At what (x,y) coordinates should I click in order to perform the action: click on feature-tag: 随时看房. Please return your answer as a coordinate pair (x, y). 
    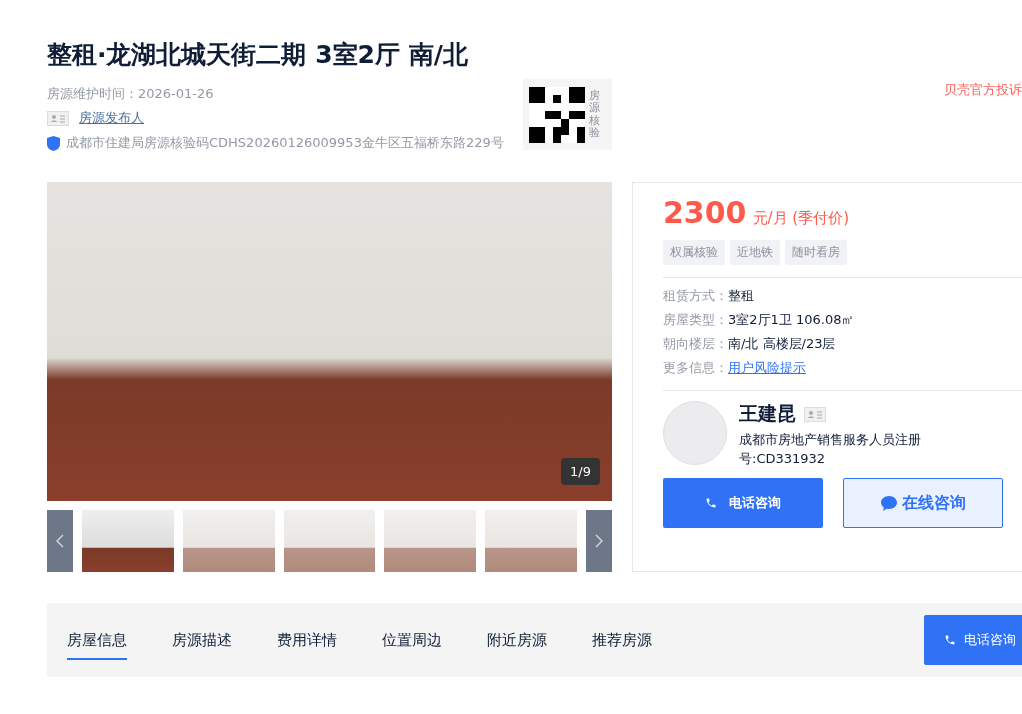
    Looking at the image, I should click on (816, 252).